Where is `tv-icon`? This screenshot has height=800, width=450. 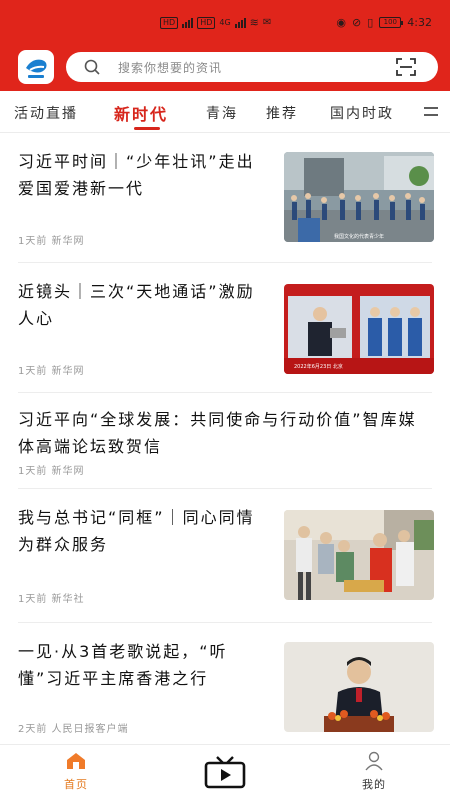 tv-icon is located at coordinates (225, 772).